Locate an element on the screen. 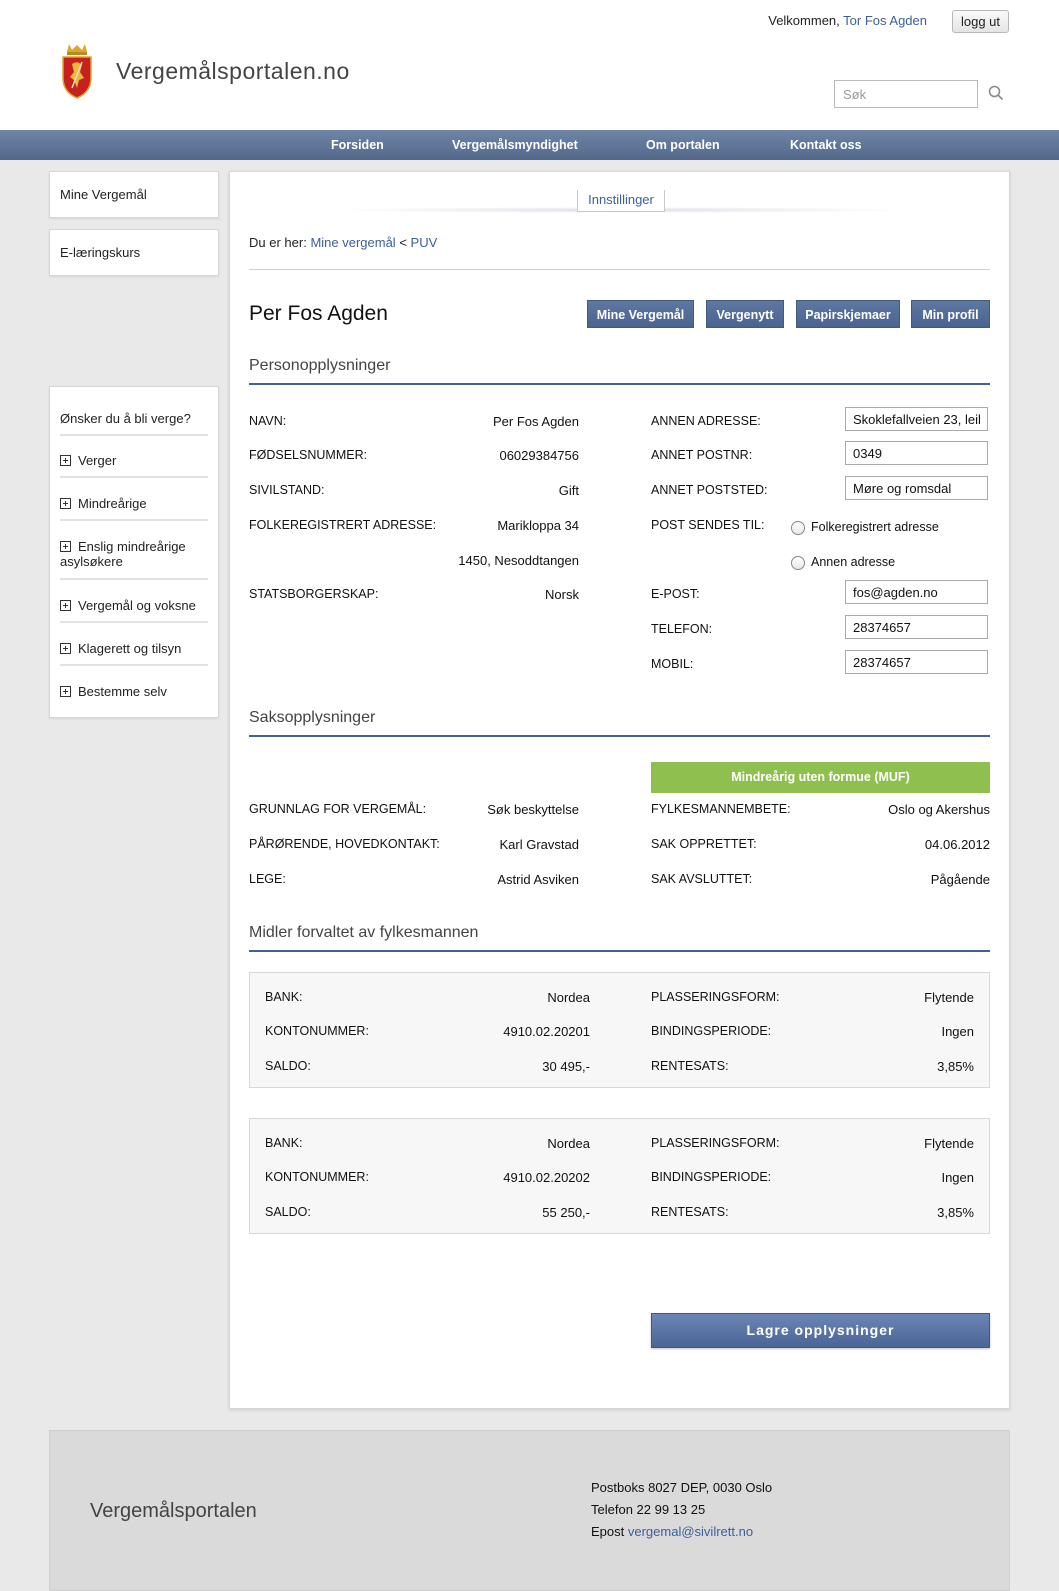 The height and width of the screenshot is (1591, 1059). settings-tab: Innstillinger is located at coordinates (621, 201).